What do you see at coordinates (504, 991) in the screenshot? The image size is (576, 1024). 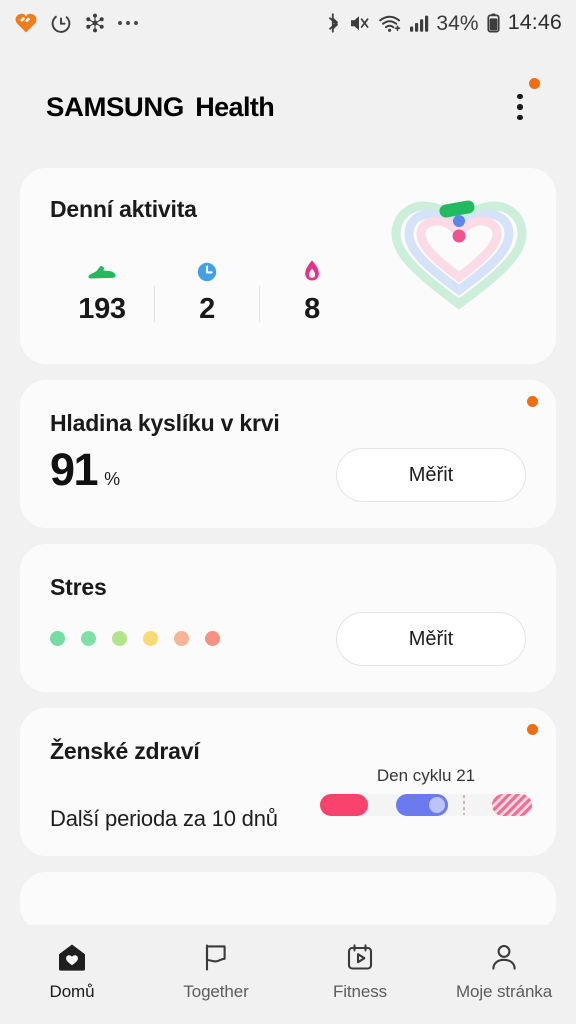 I see `nav-label-my-page: Moje stránka` at bounding box center [504, 991].